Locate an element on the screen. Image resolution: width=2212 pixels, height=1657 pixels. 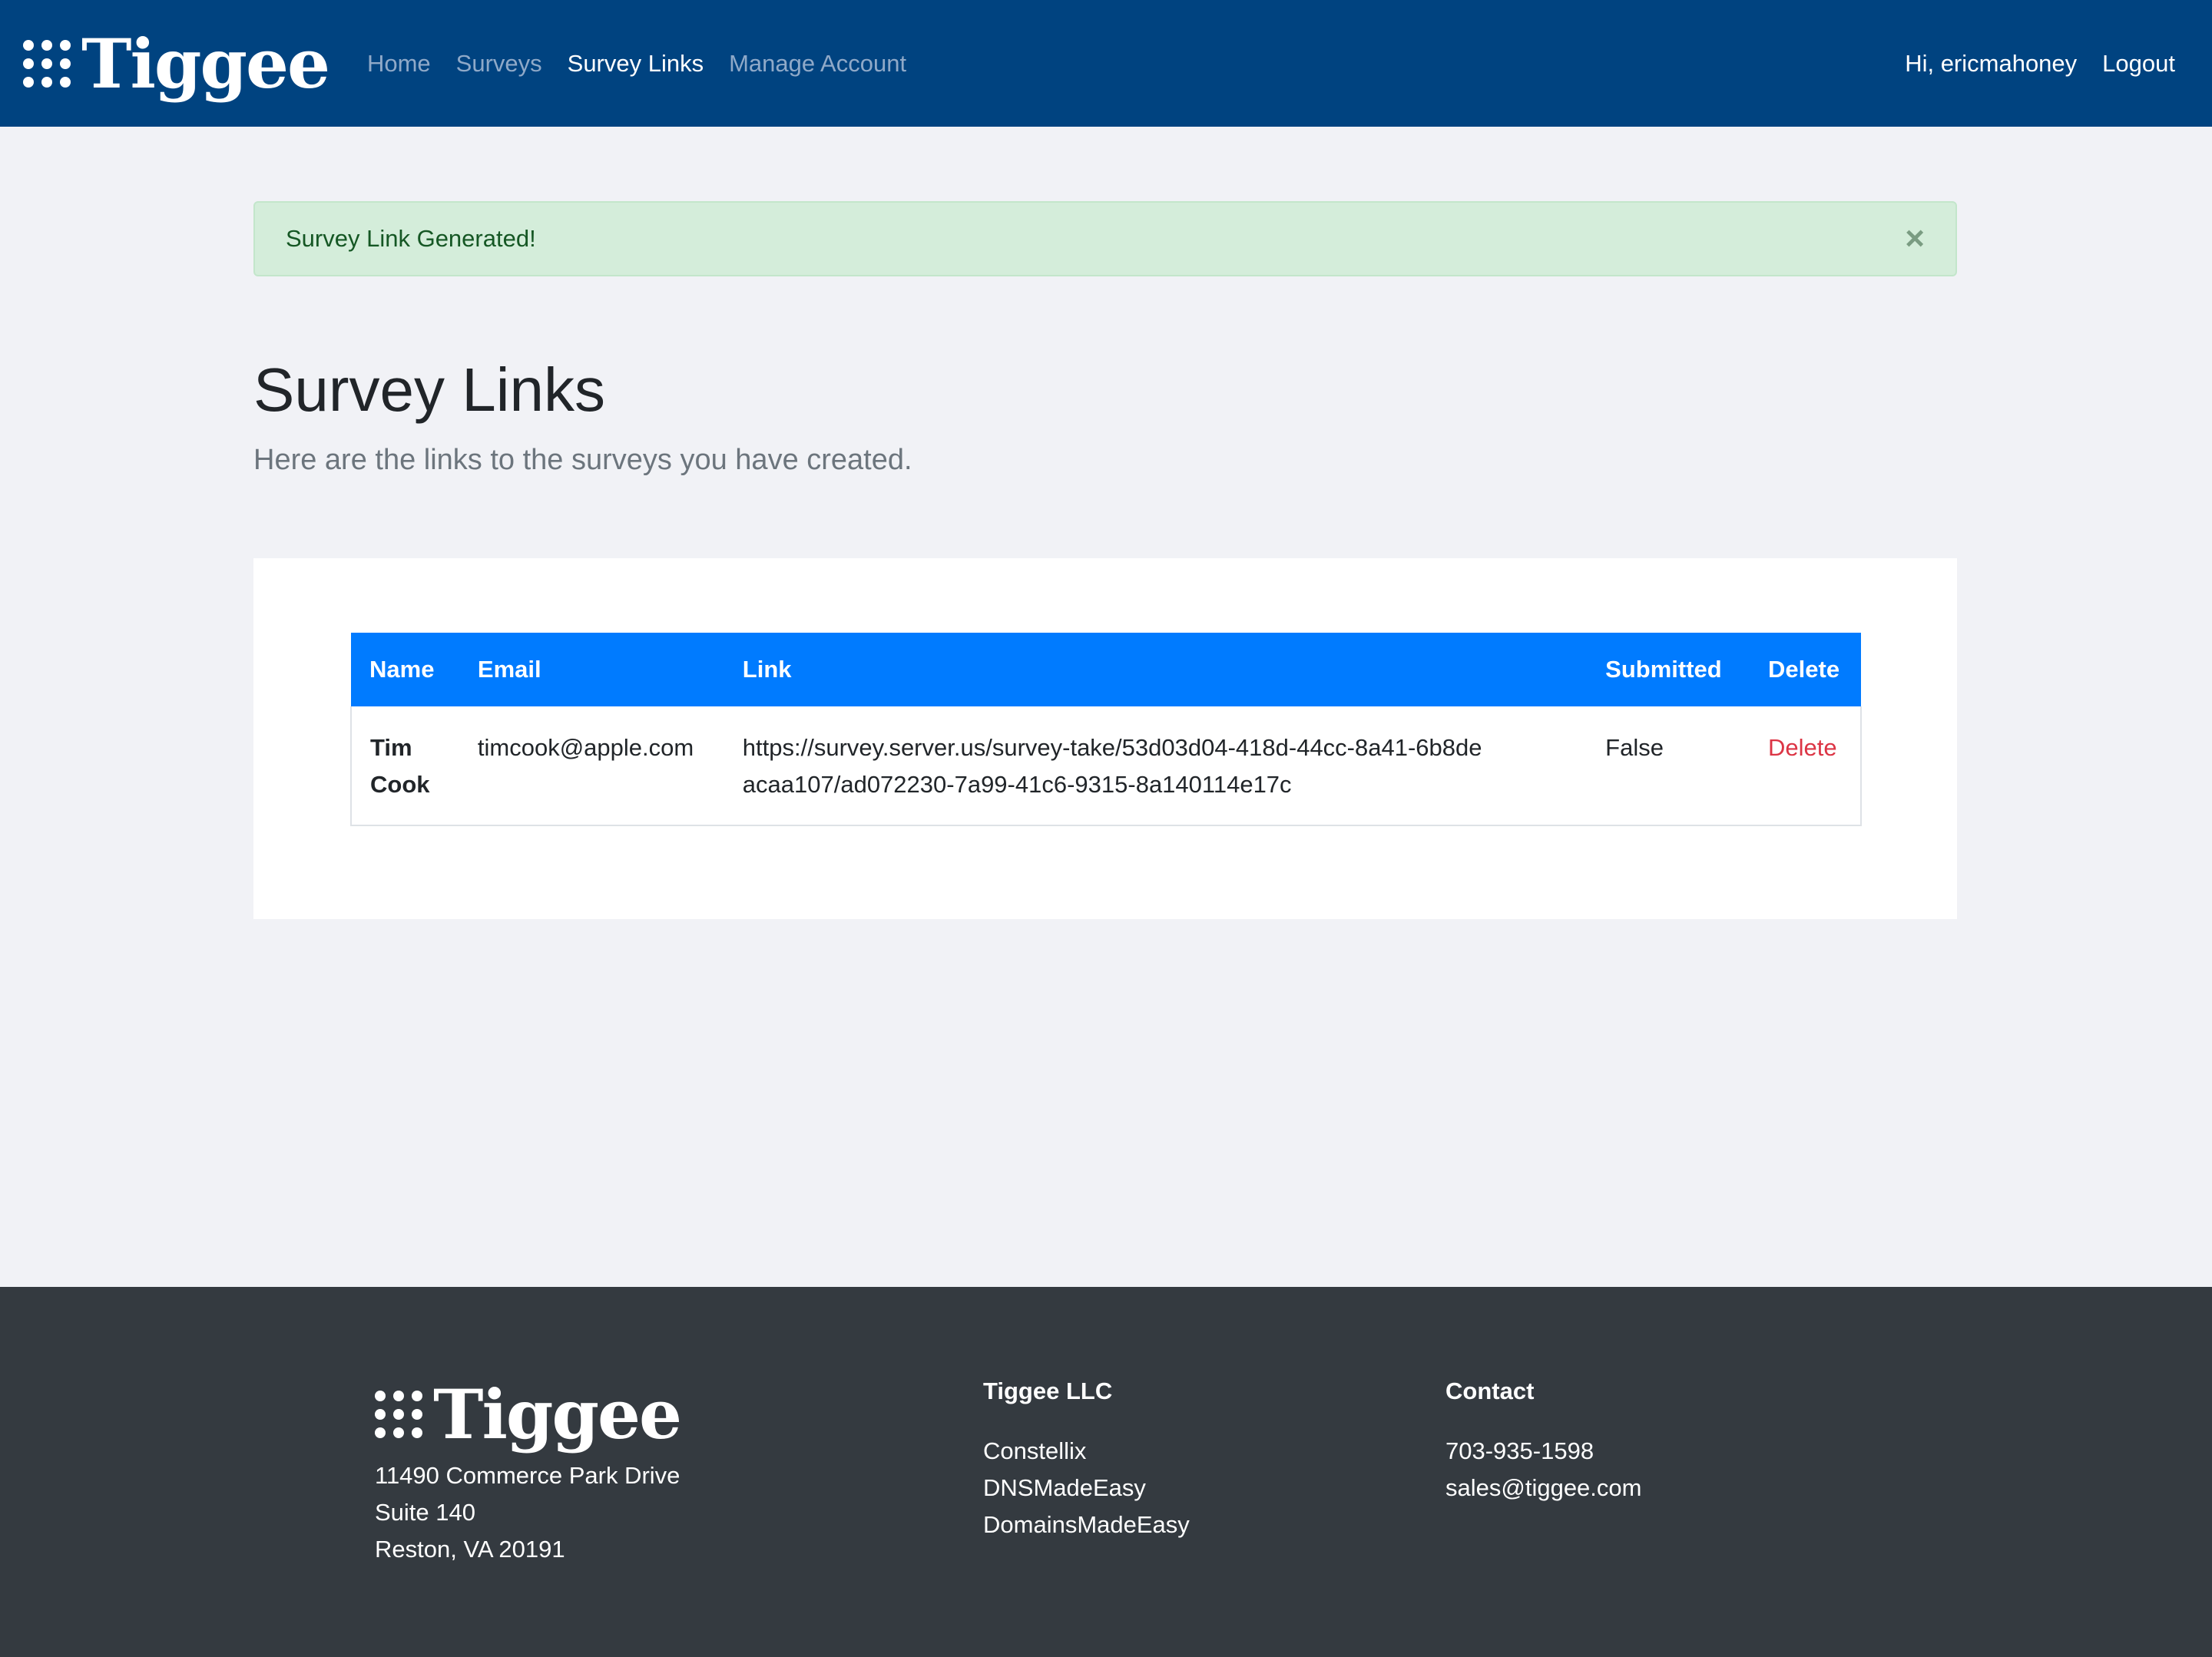
nav-home: Home is located at coordinates (399, 64).